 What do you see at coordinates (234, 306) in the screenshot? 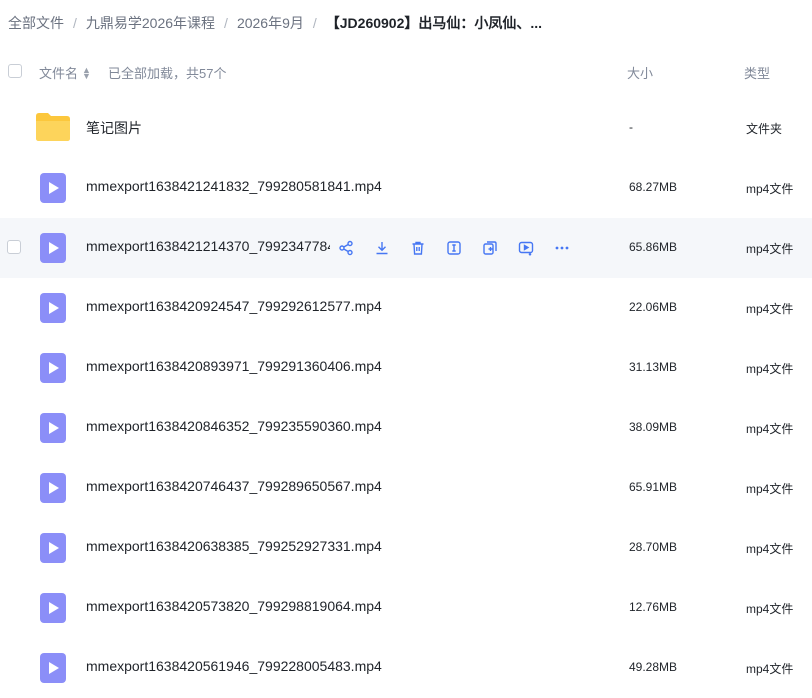
I see `file-name: mmexport1638420924547_799292612577.mp4` at bounding box center [234, 306].